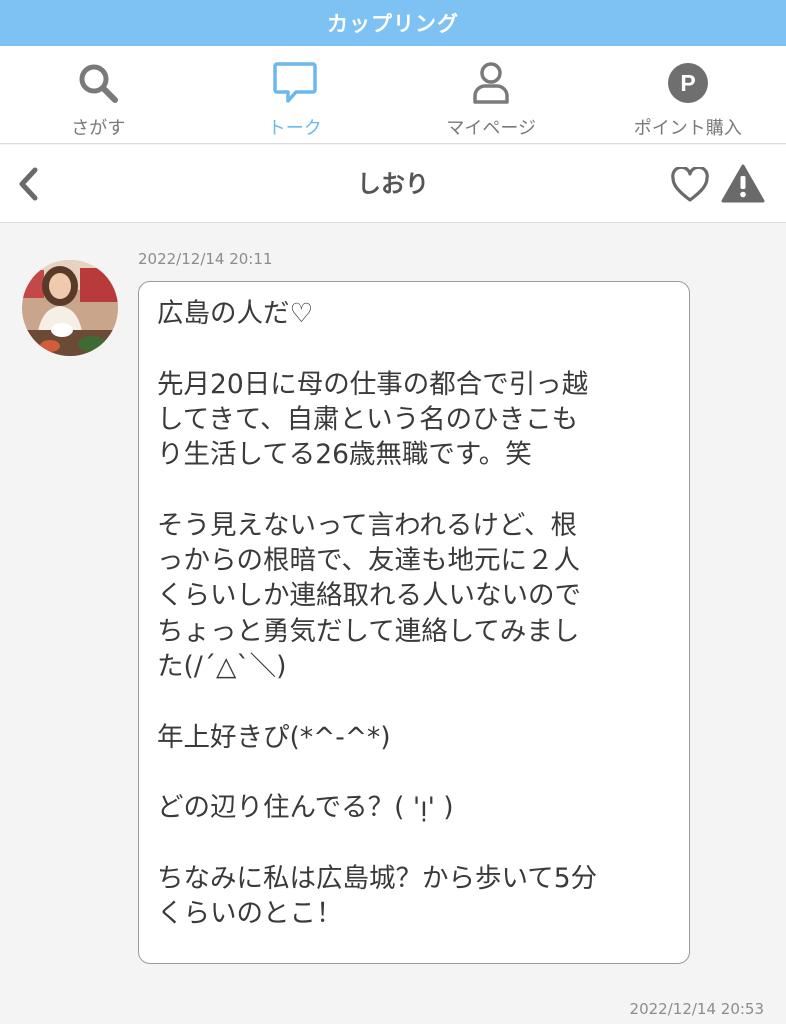  I want to click on tab-points: P ポイント購入, so click(688, 94).